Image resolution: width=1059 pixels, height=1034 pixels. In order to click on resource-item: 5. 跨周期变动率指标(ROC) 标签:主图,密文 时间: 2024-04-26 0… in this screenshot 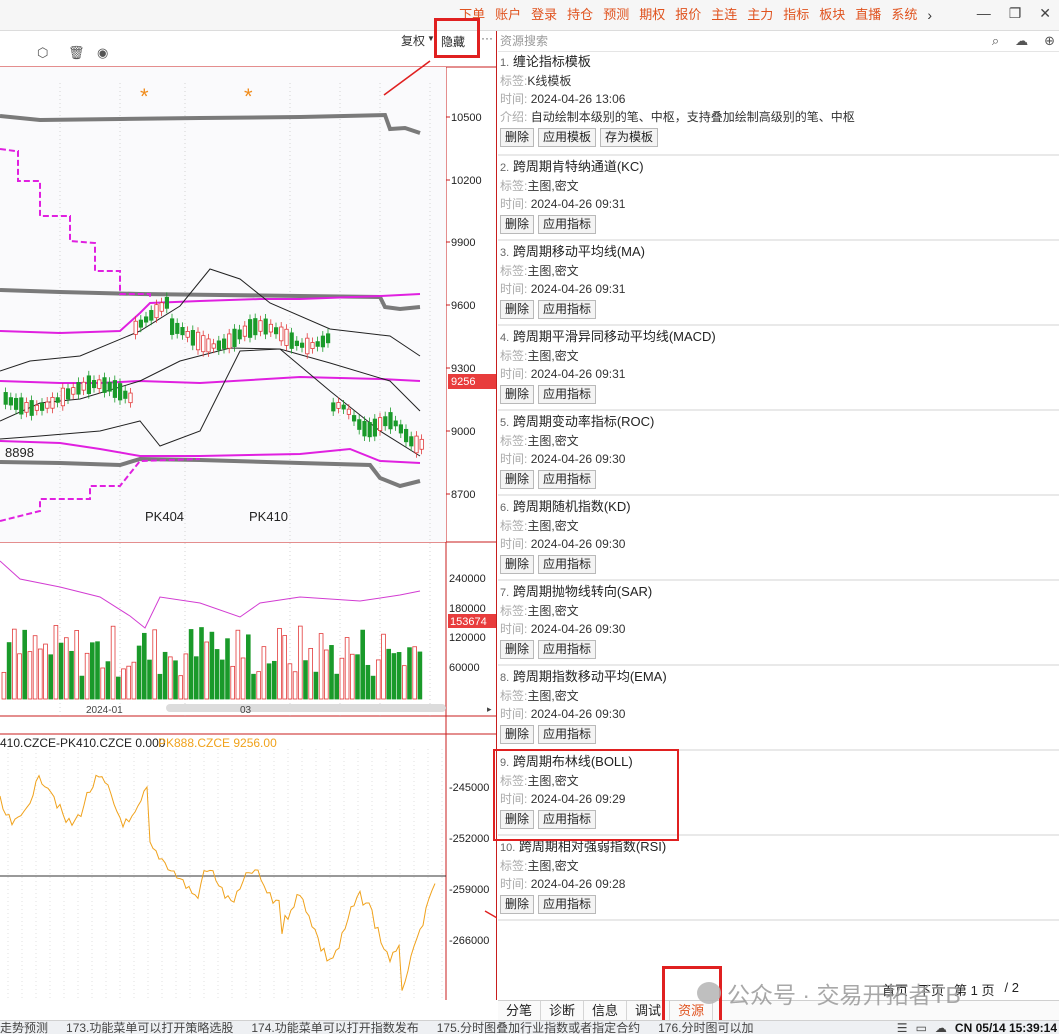, I will do `click(778, 454)`.